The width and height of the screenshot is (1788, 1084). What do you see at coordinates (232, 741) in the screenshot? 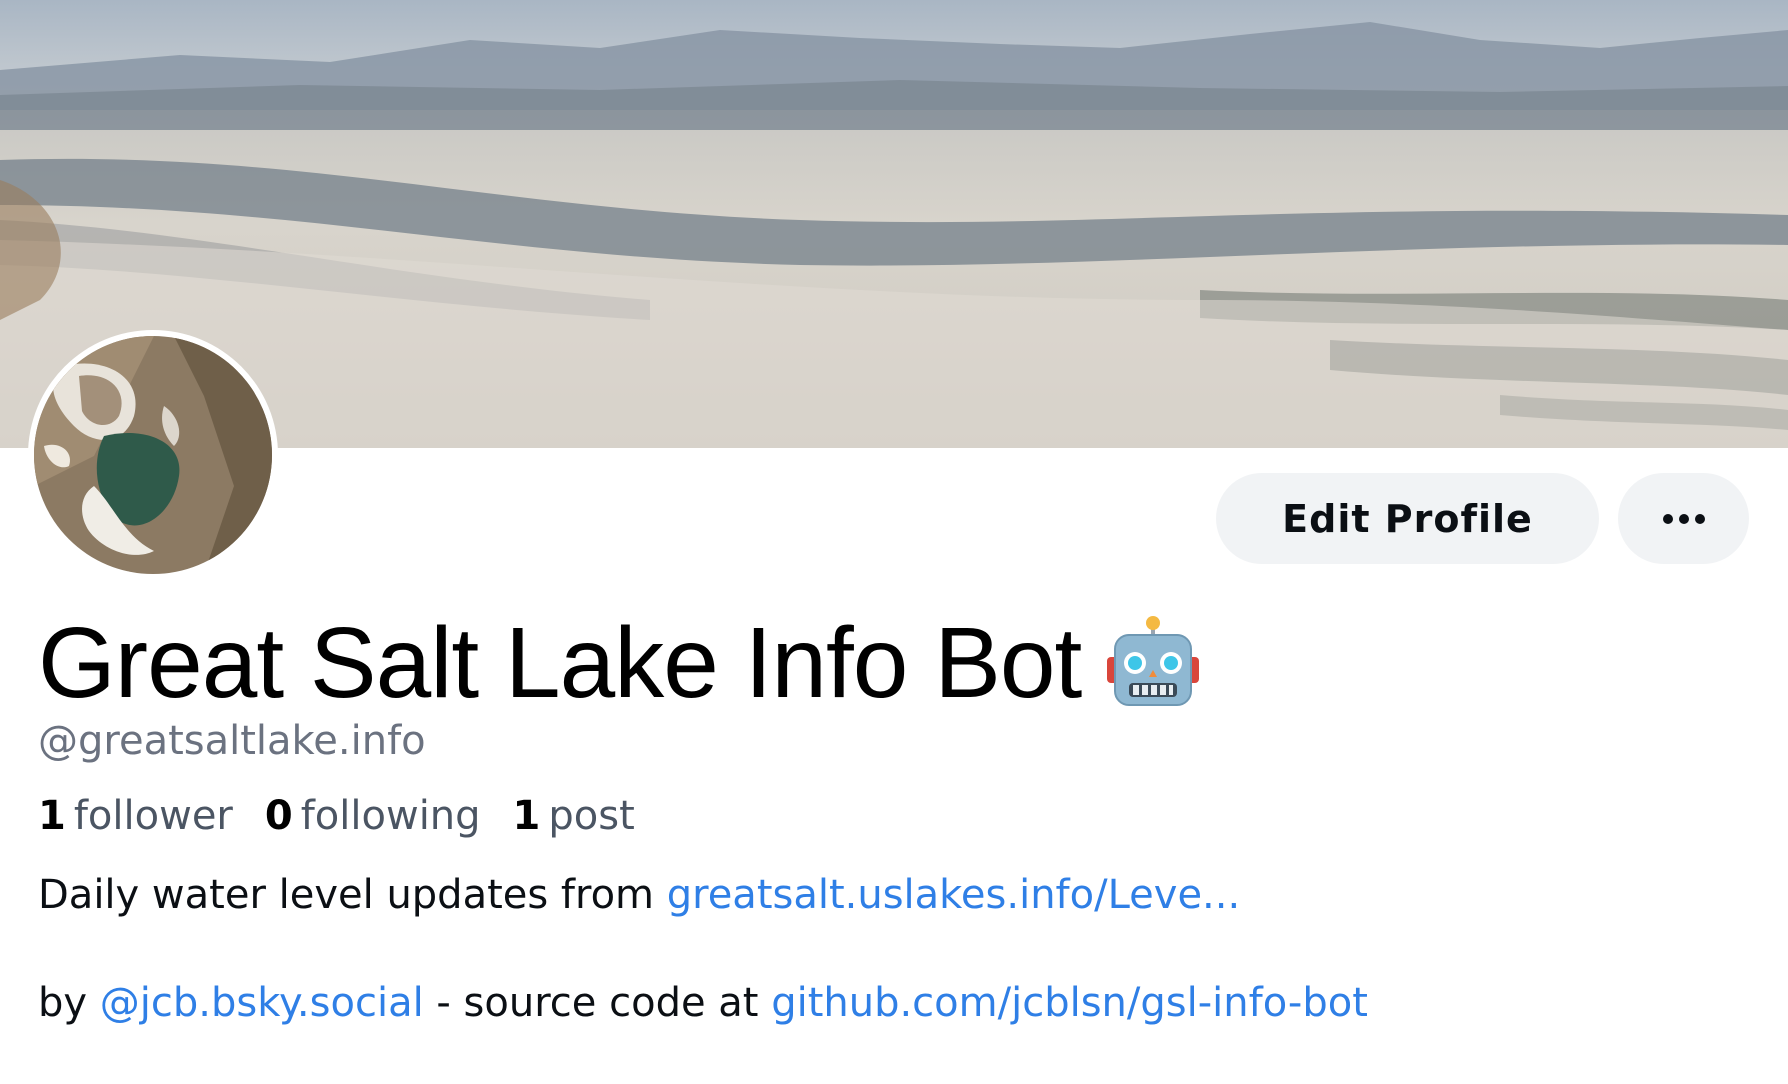
I see `profile-handle: @greatsaltlake.info` at bounding box center [232, 741].